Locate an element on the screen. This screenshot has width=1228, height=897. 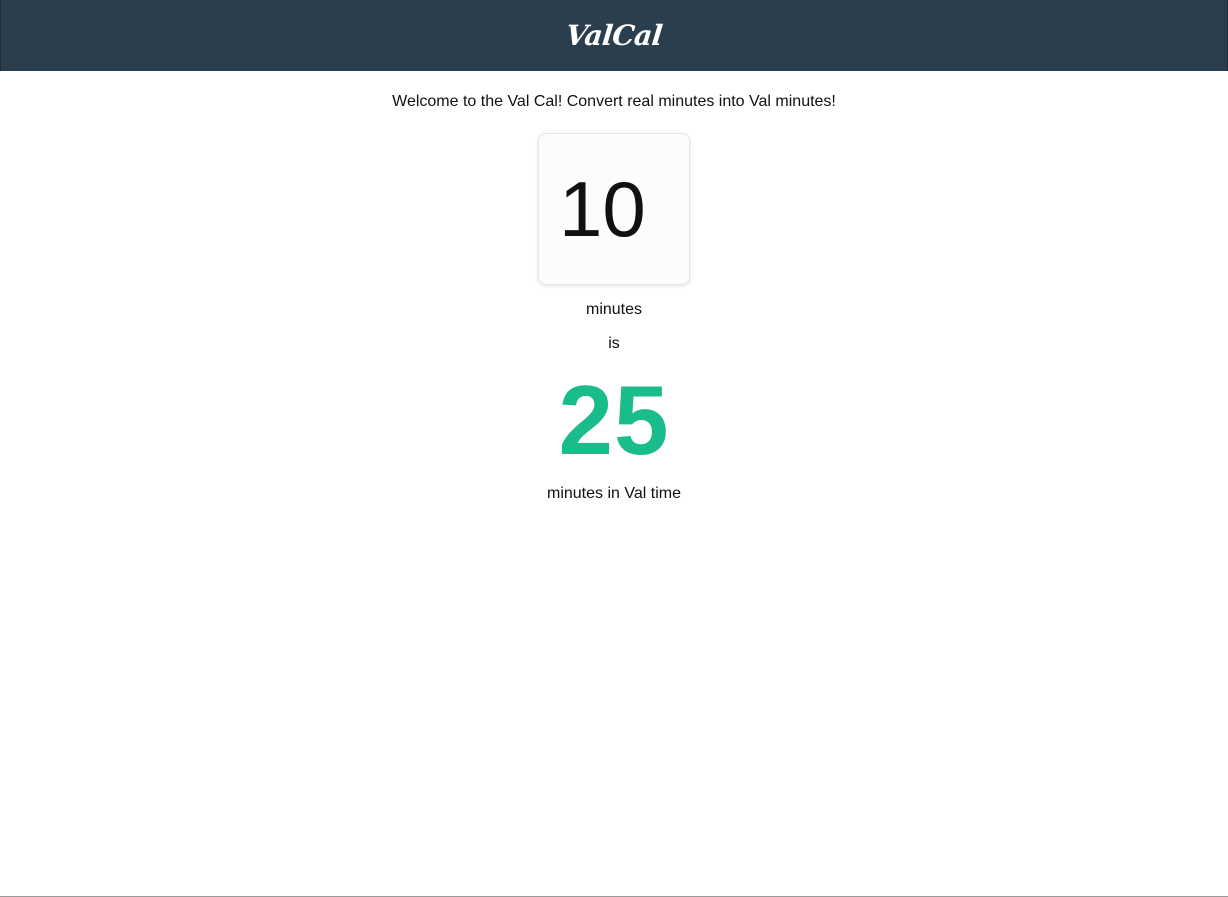
minutes-input-card is located at coordinates (614, 209).